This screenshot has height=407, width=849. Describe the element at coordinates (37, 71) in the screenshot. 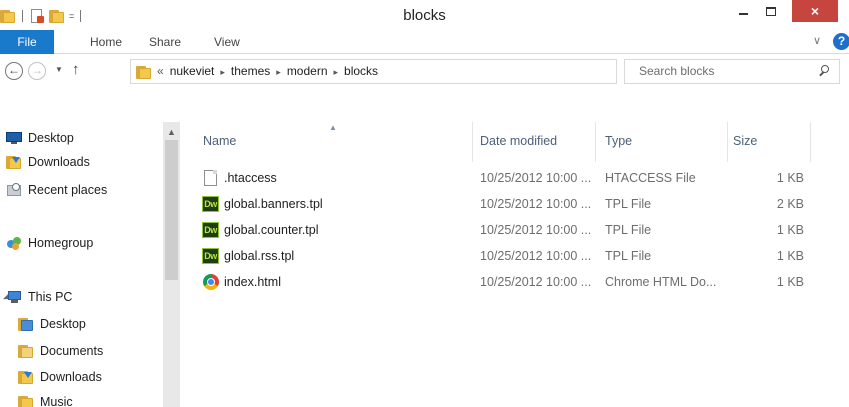

I see `forward-button: →` at that location.